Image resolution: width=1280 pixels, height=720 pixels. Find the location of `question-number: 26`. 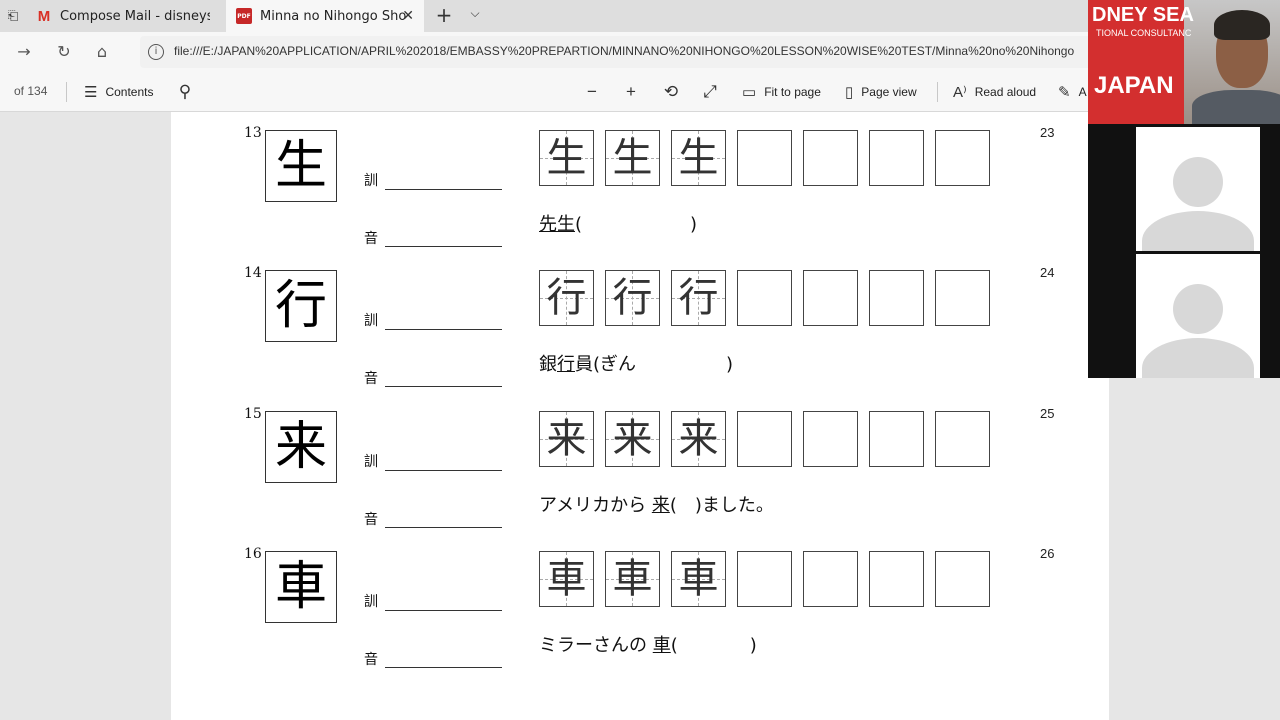

question-number: 26 is located at coordinates (1047, 553).